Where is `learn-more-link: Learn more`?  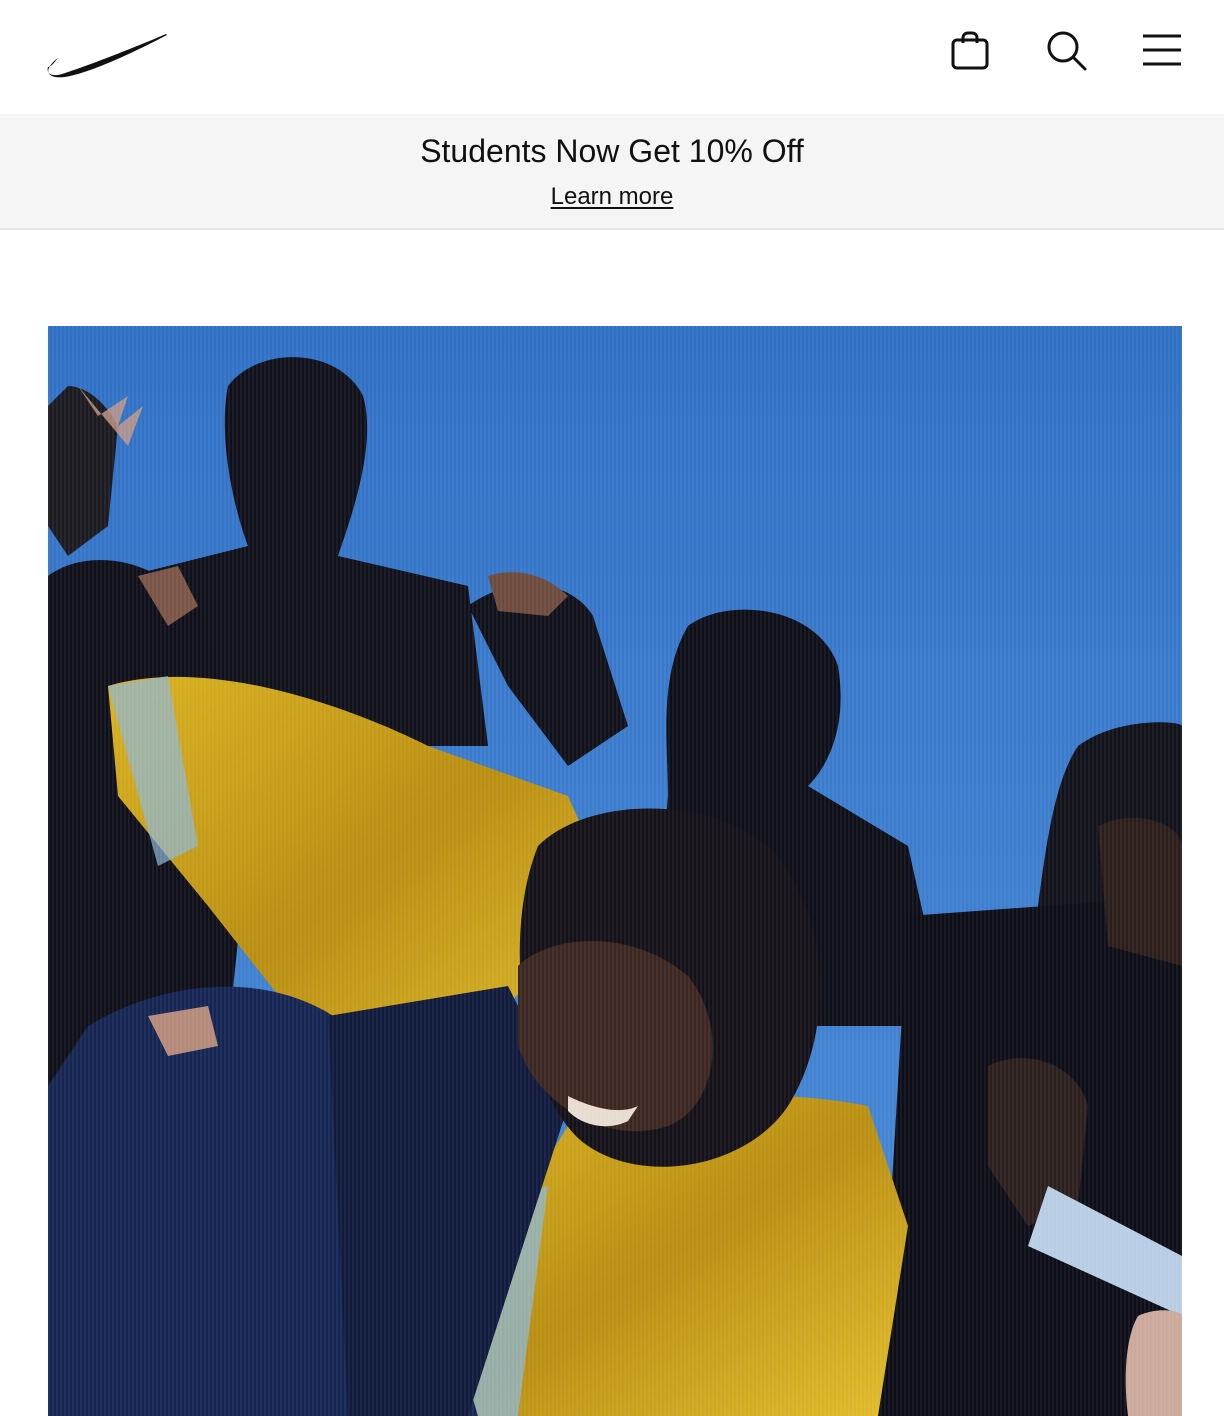
learn-more-link: Learn more is located at coordinates (612, 196).